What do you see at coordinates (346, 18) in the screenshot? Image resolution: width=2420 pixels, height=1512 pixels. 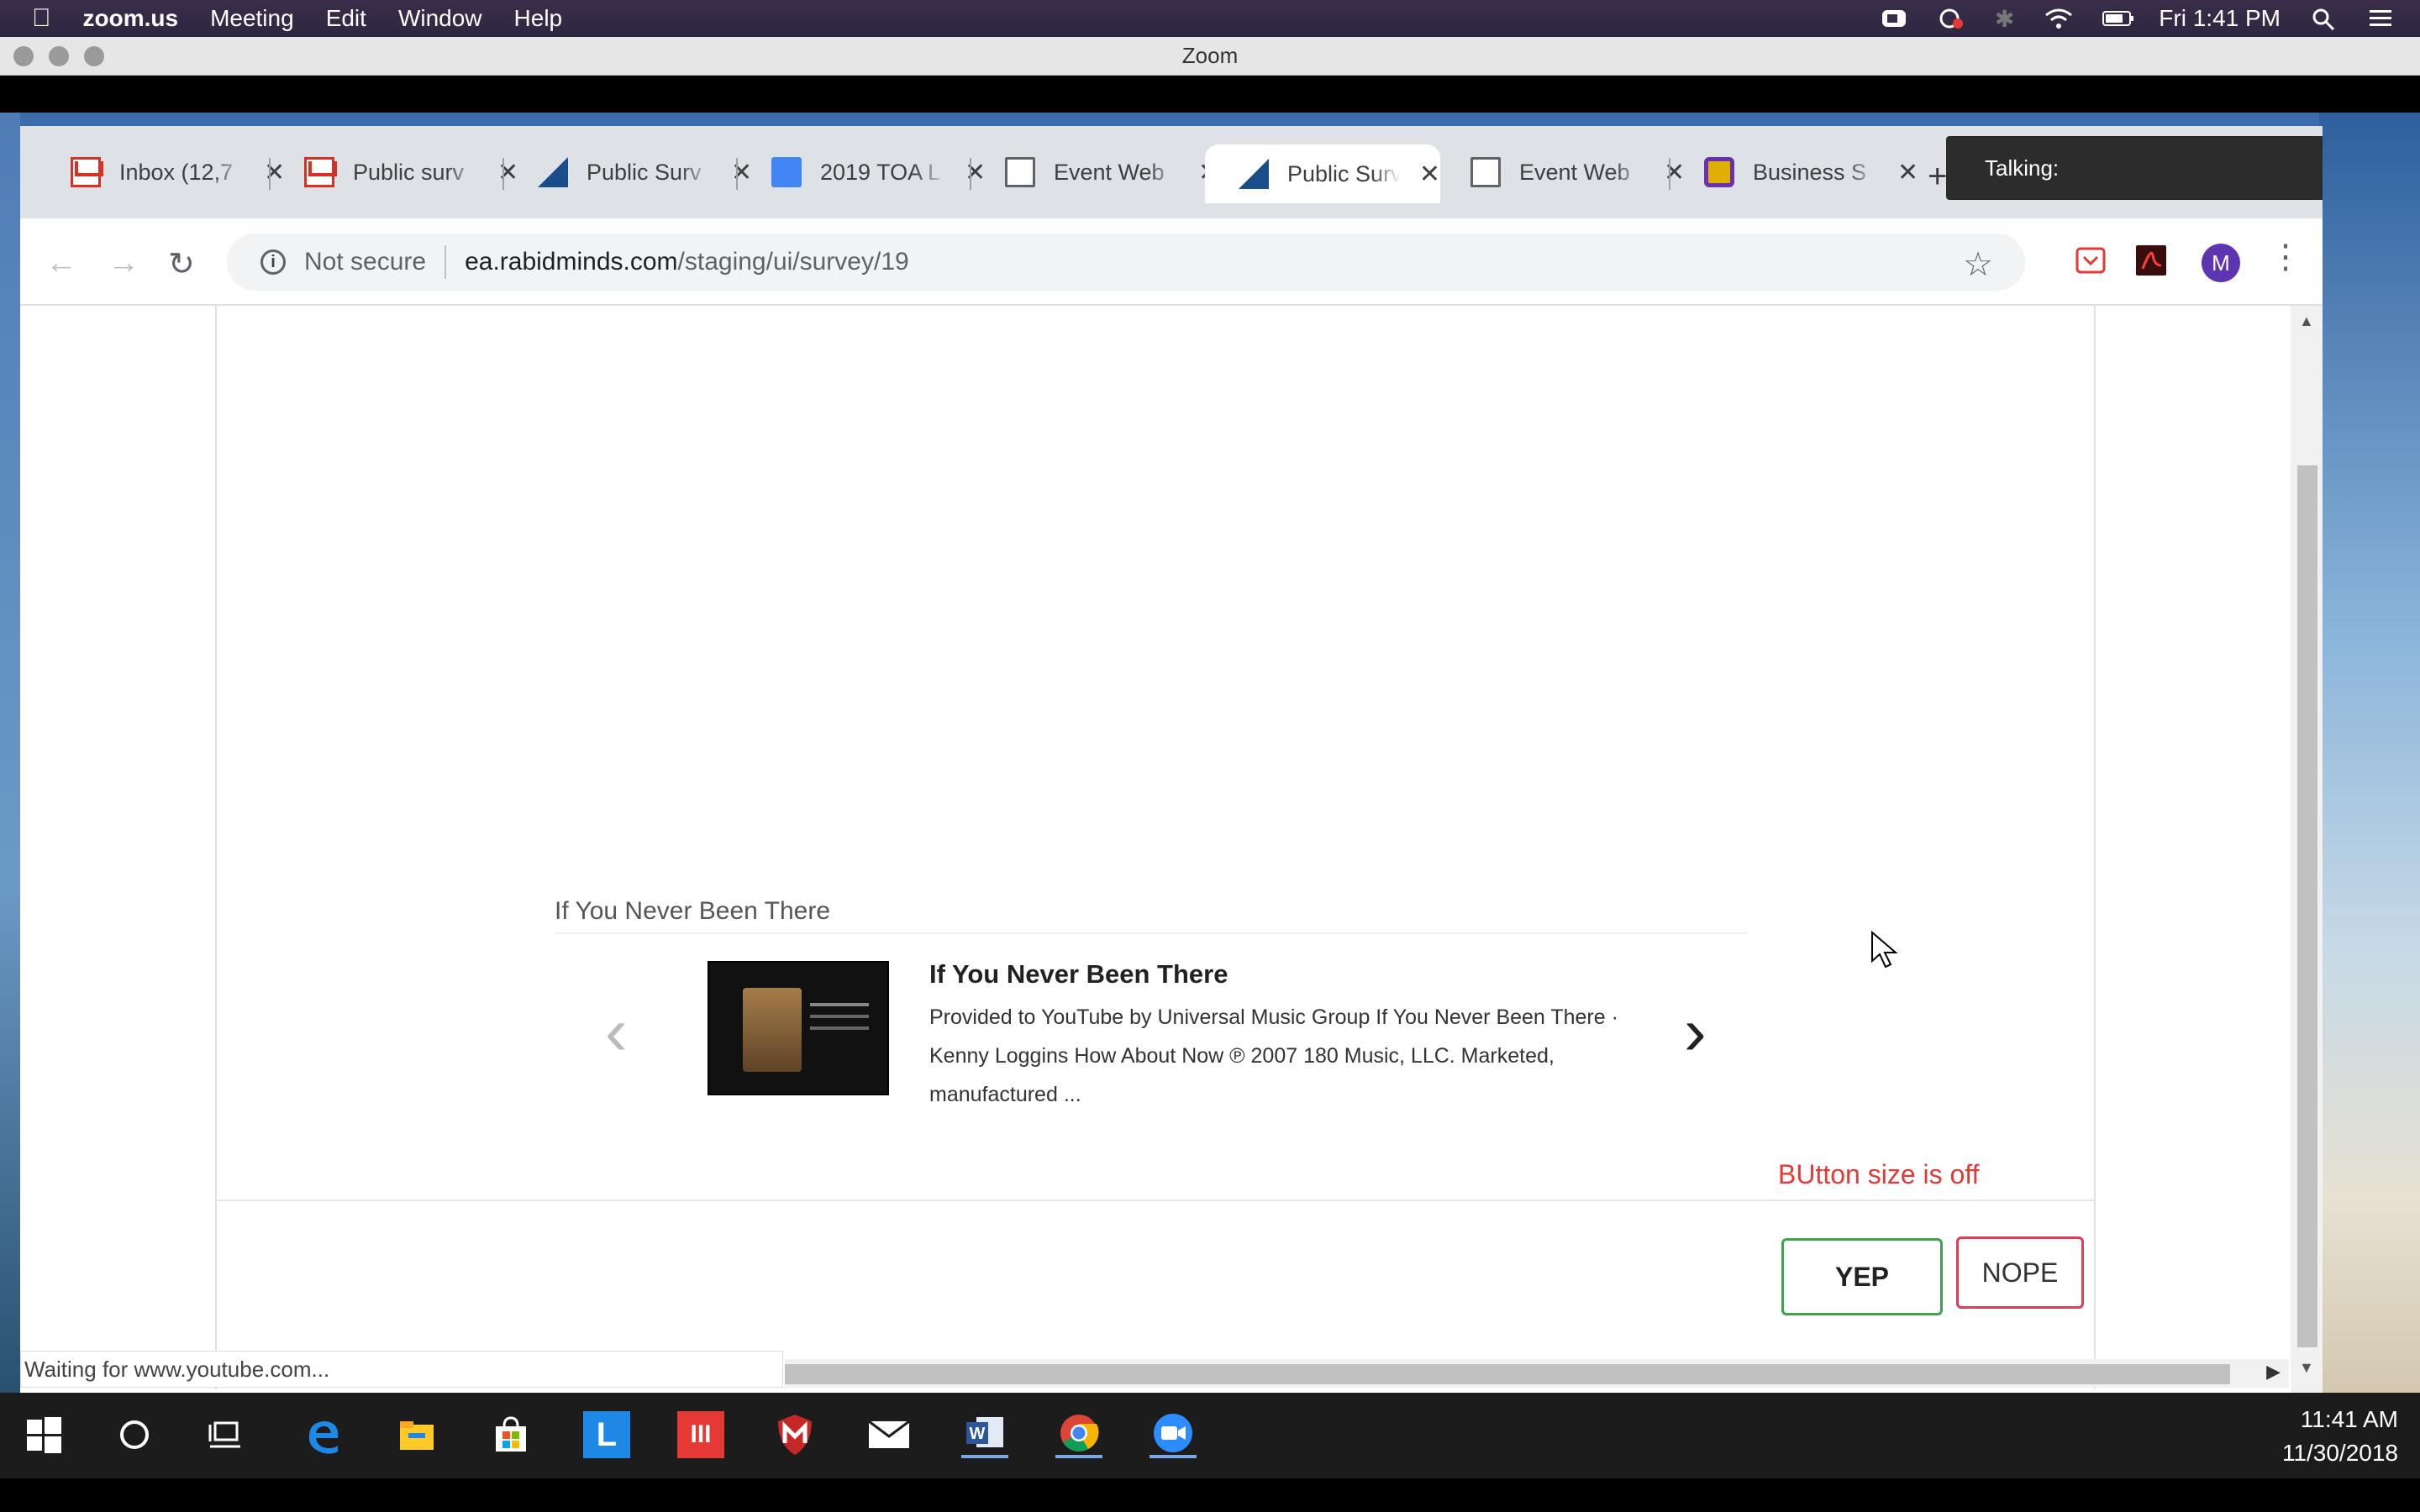 I see `menu-edit: Edit` at bounding box center [346, 18].